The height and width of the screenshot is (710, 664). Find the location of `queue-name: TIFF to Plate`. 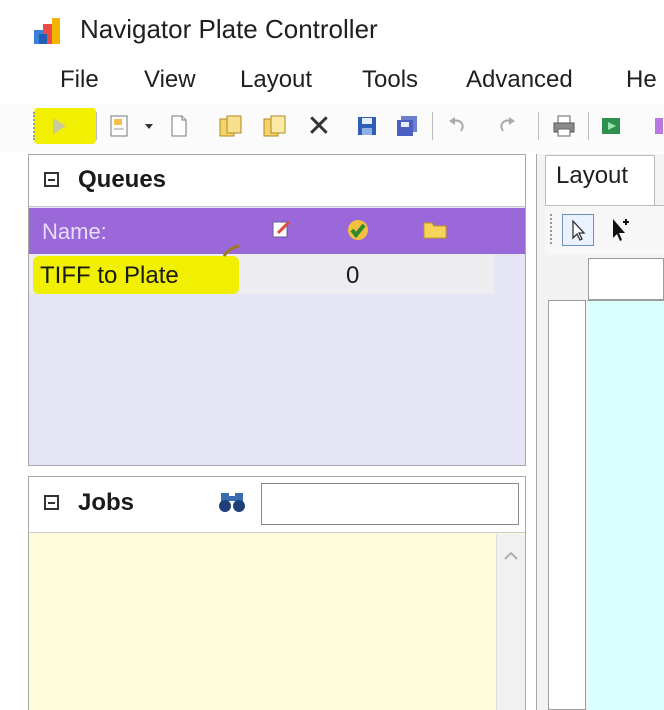

queue-name: TIFF to Plate is located at coordinates (109, 276).